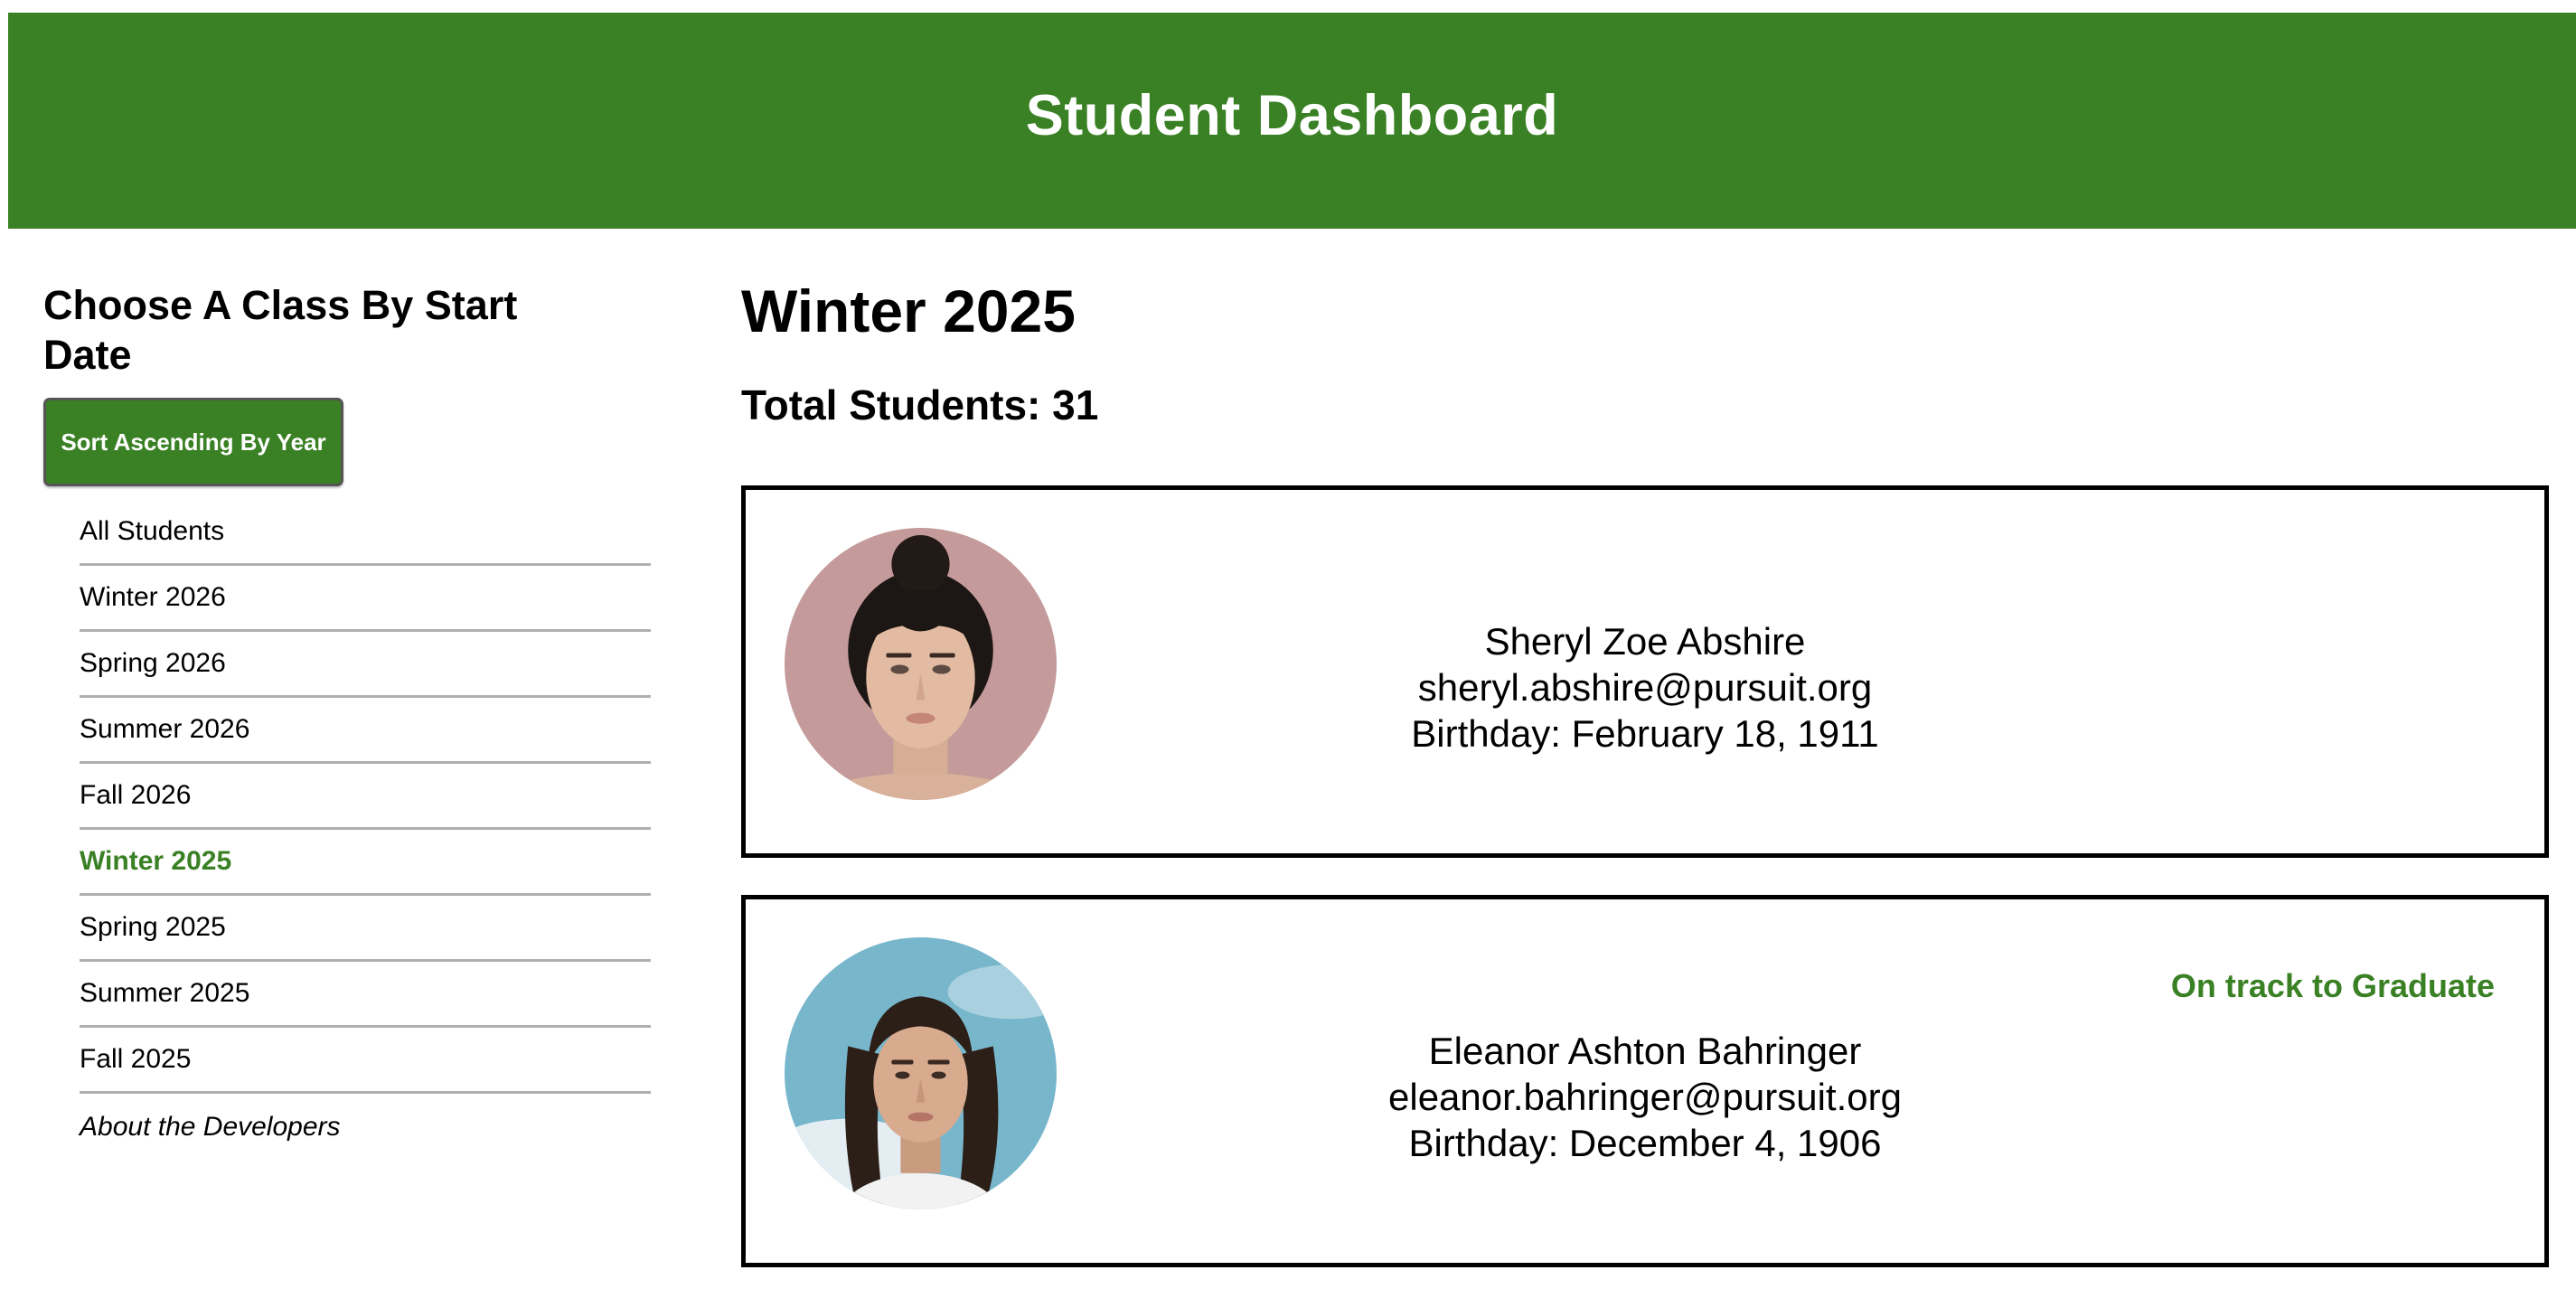 Image resolution: width=2576 pixels, height=1289 pixels. I want to click on class-item-summer-2025: Summer 2025, so click(365, 995).